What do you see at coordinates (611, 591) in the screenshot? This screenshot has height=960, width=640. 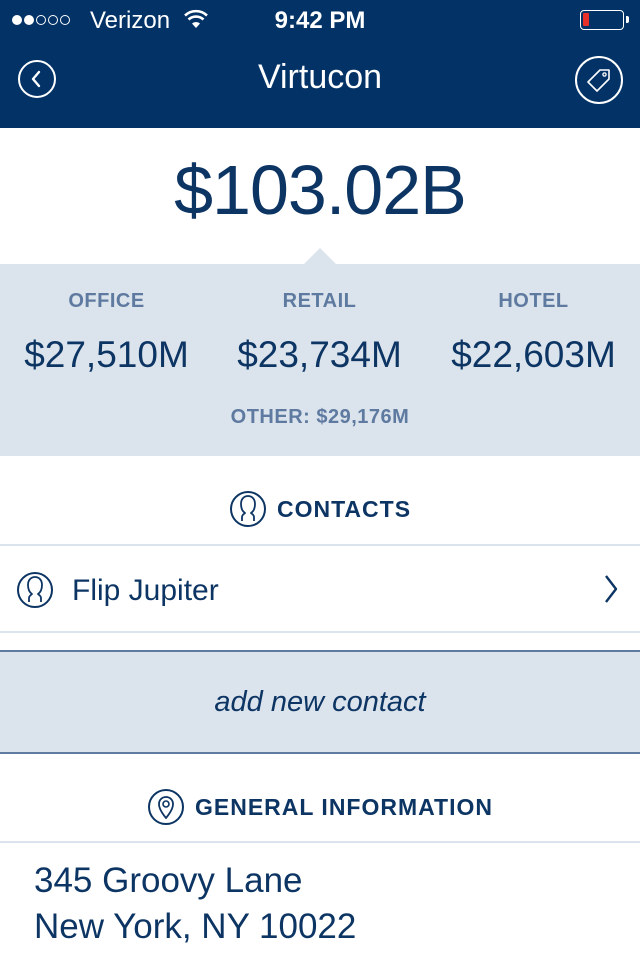 I see `chevron-right-icon` at bounding box center [611, 591].